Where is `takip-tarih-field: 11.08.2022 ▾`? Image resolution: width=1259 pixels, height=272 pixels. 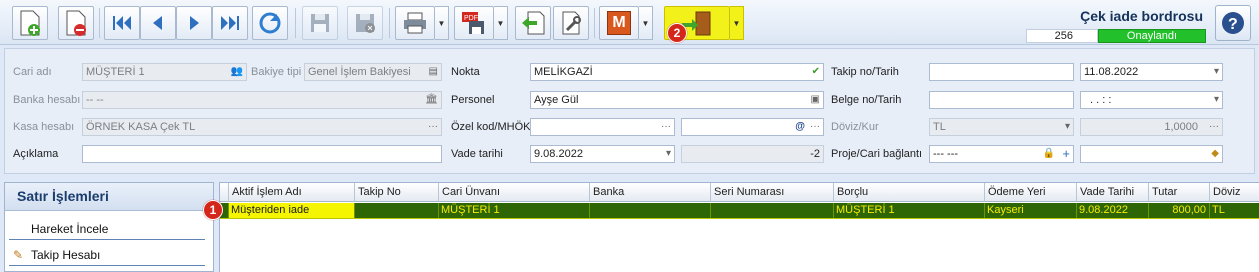 takip-tarih-field: 11.08.2022 ▾ is located at coordinates (1151, 72).